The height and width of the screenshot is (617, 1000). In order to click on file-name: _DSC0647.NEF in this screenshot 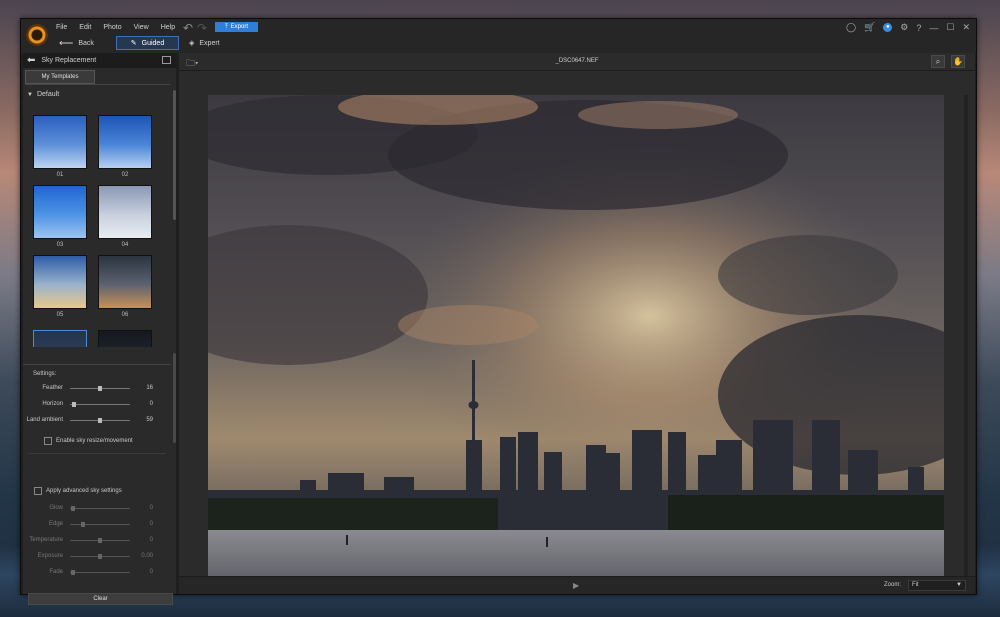, I will do `click(577, 61)`.